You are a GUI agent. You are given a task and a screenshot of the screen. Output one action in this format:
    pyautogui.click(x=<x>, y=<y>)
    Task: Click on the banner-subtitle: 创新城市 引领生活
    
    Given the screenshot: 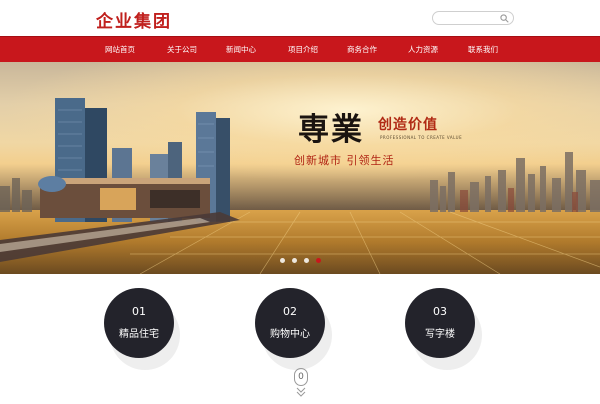 What is the action you would take?
    pyautogui.click(x=344, y=160)
    